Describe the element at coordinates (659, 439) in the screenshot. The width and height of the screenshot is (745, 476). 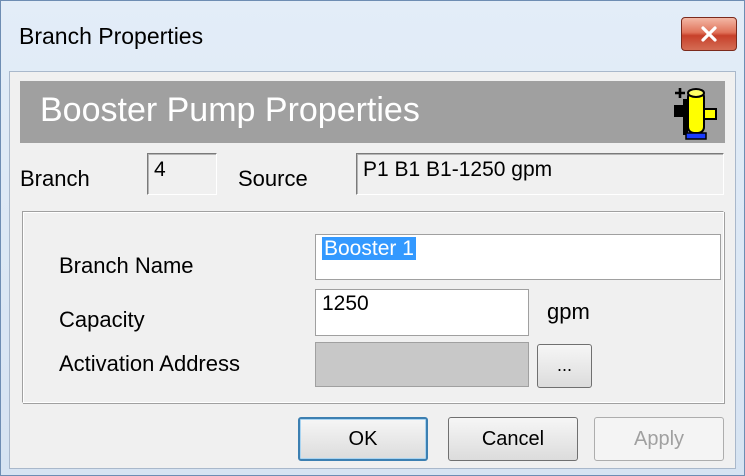
I see `apply-button: Apply` at that location.